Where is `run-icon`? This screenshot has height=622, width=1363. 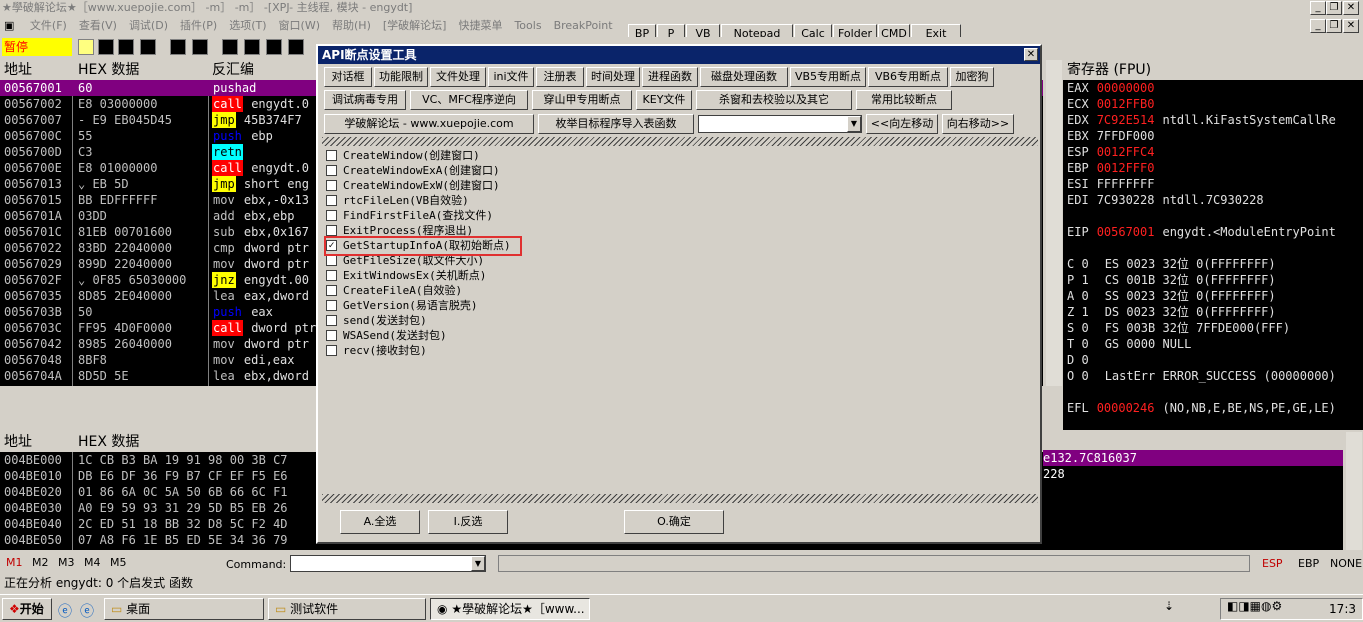
run-icon is located at coordinates (178, 47).